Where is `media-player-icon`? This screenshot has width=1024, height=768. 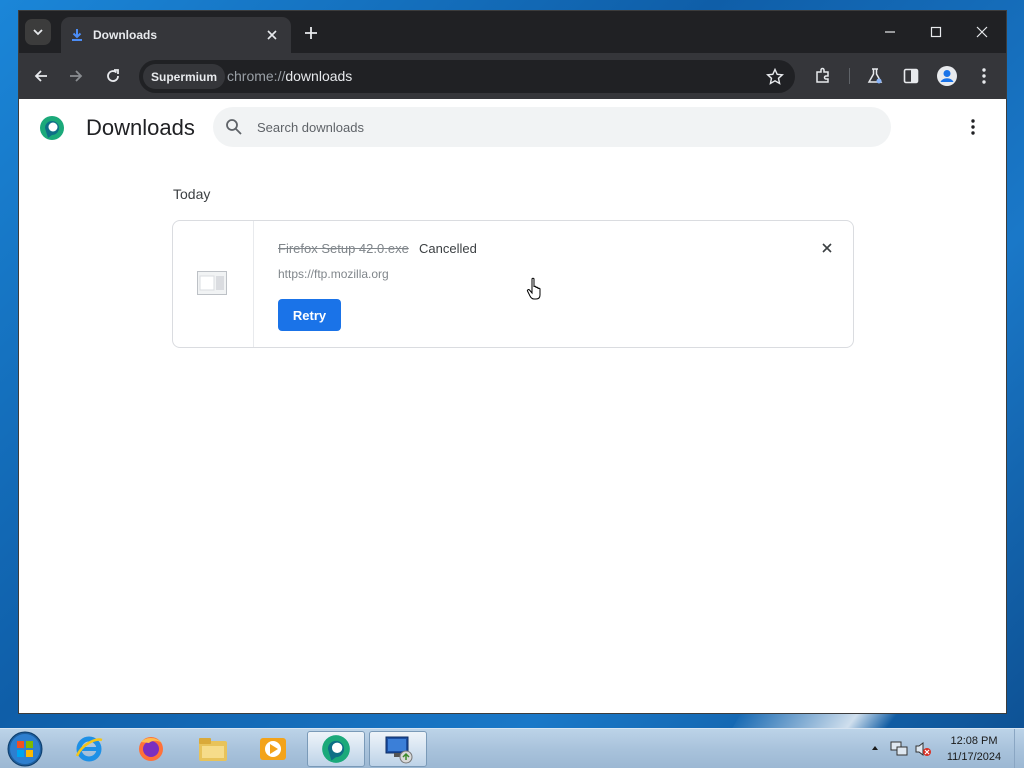 media-player-icon is located at coordinates (273, 749).